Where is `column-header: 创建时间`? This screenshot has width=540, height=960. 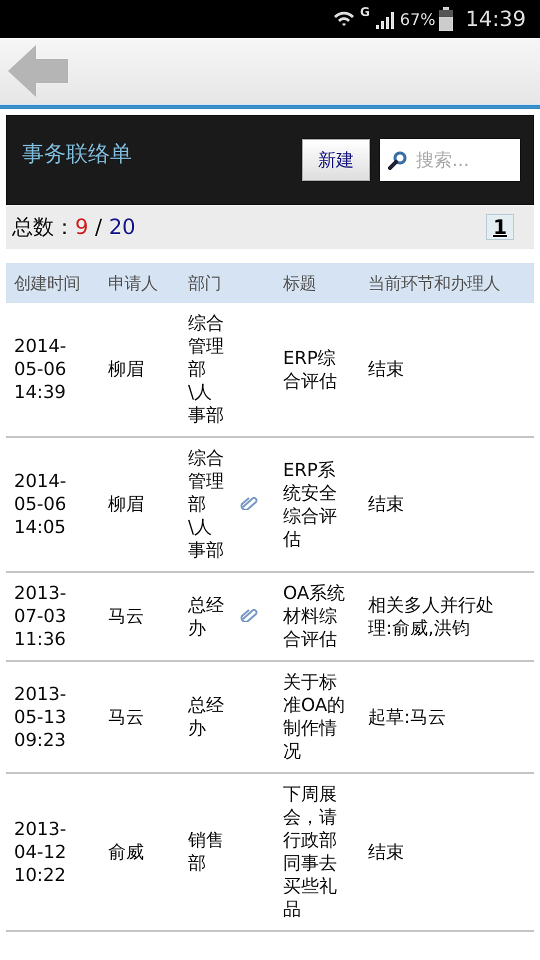 column-header: 创建时间 is located at coordinates (53, 283).